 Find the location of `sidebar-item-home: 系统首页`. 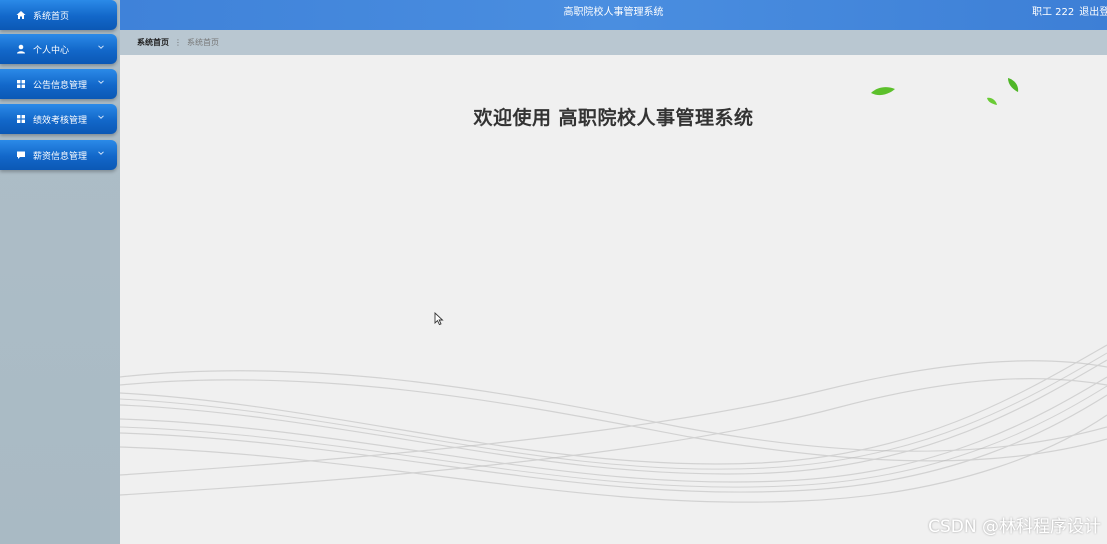

sidebar-item-home: 系统首页 is located at coordinates (58, 15).